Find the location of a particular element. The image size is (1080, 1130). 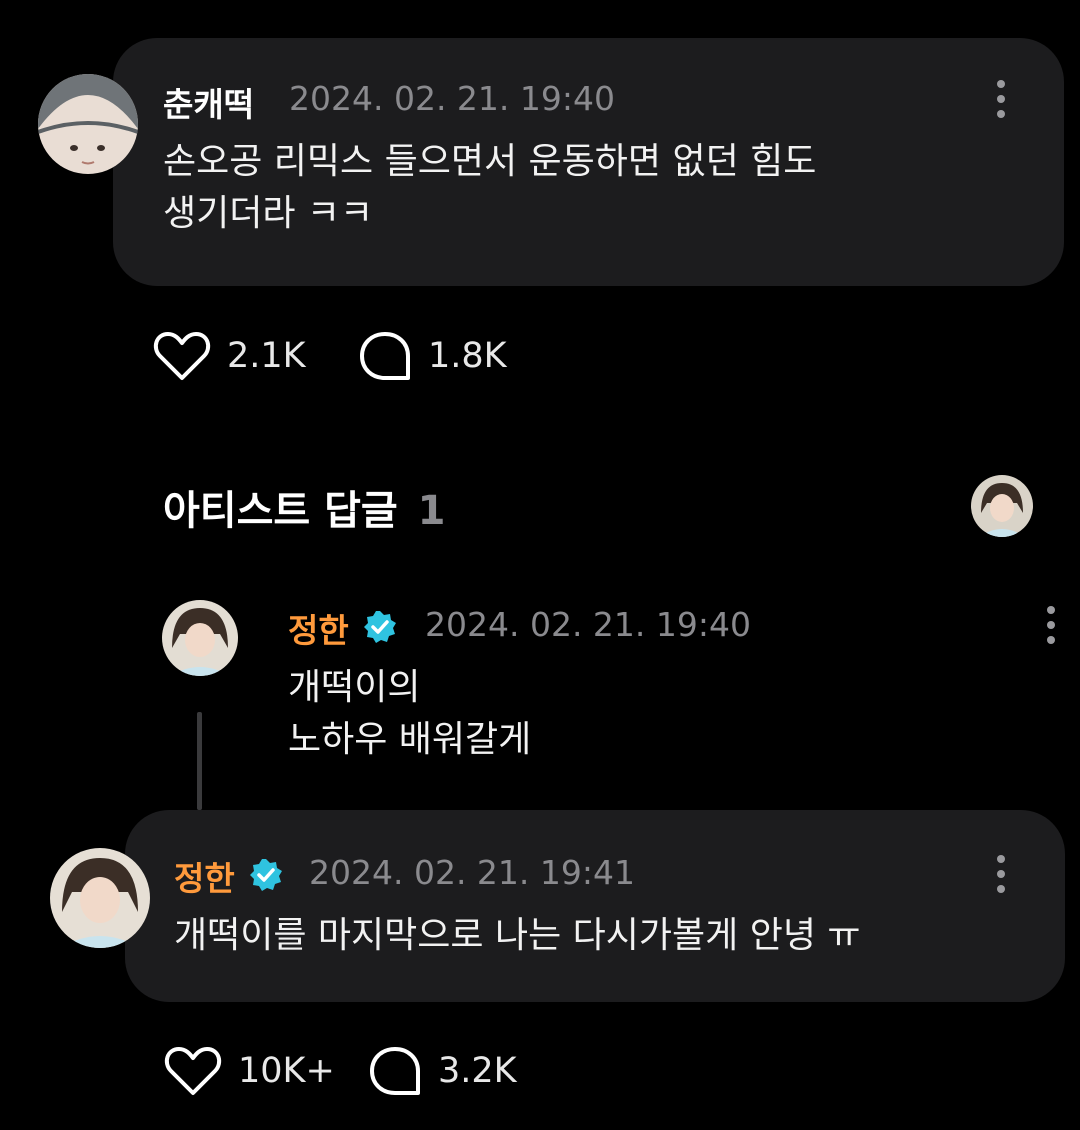

reply-button: 3.2K is located at coordinates (442, 1071).